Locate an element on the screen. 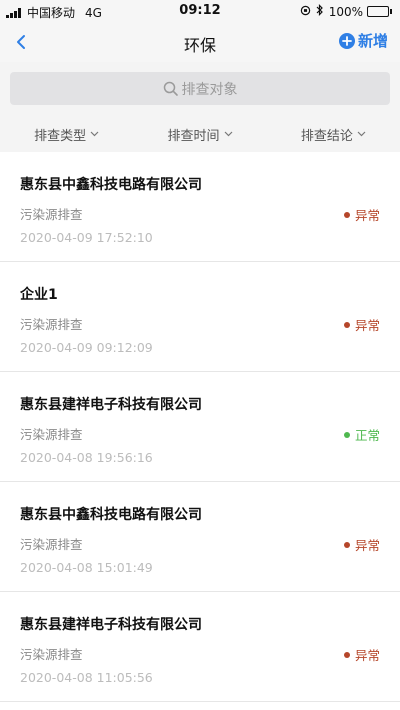 This screenshot has height=710, width=400. search-input: 排查对象 is located at coordinates (200, 88).